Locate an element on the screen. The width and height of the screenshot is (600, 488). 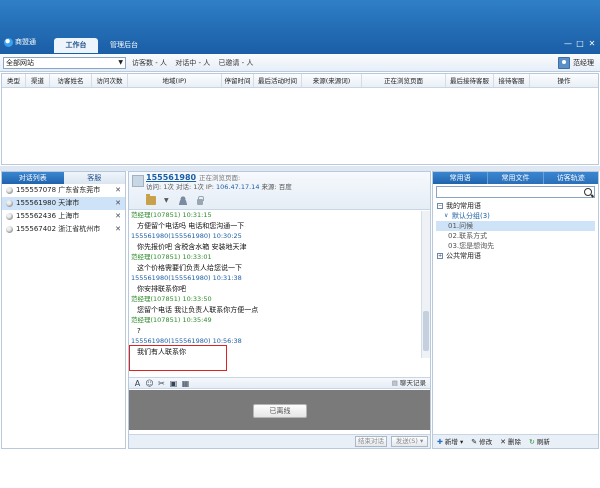
minimize-icon: — is located at coordinates (568, 44).